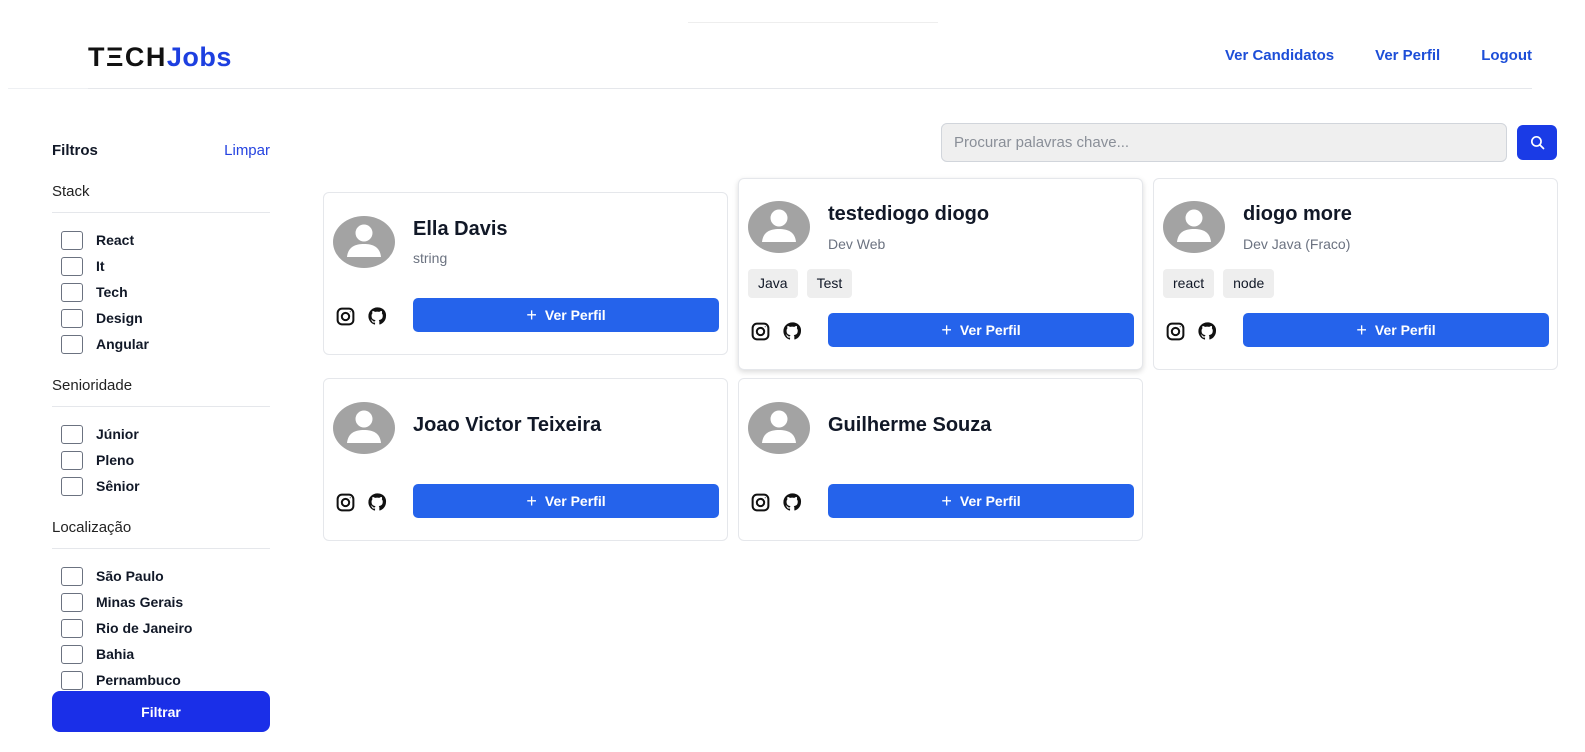 The image size is (1585, 752). Describe the element at coordinates (161, 460) in the screenshot. I see `filter-option-pleno: Pleno` at that location.